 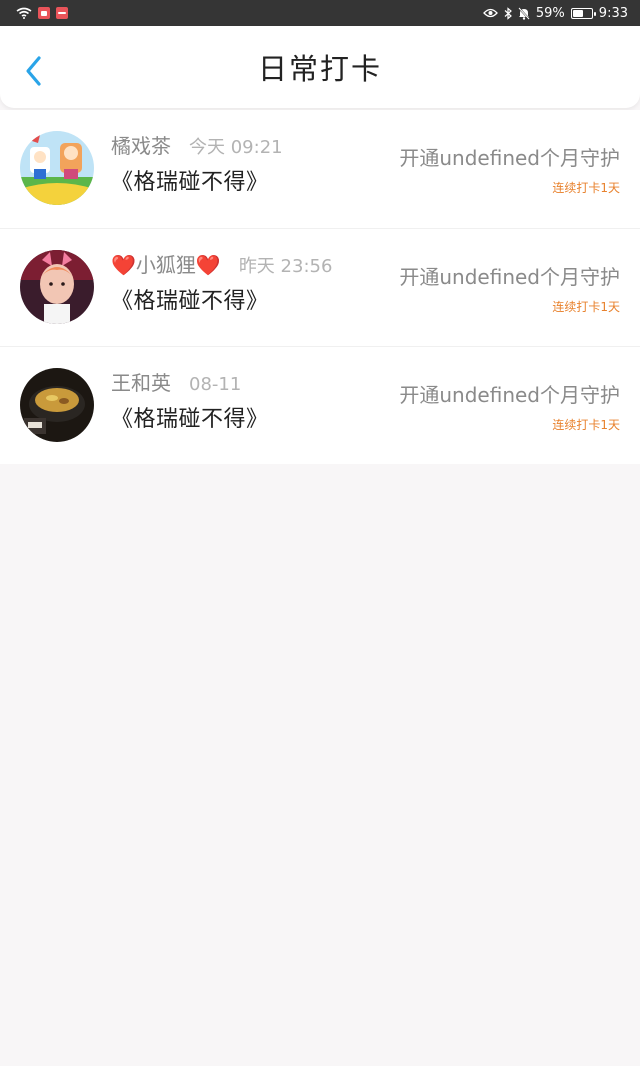 What do you see at coordinates (613, 13) in the screenshot?
I see `clock: 9:33` at bounding box center [613, 13].